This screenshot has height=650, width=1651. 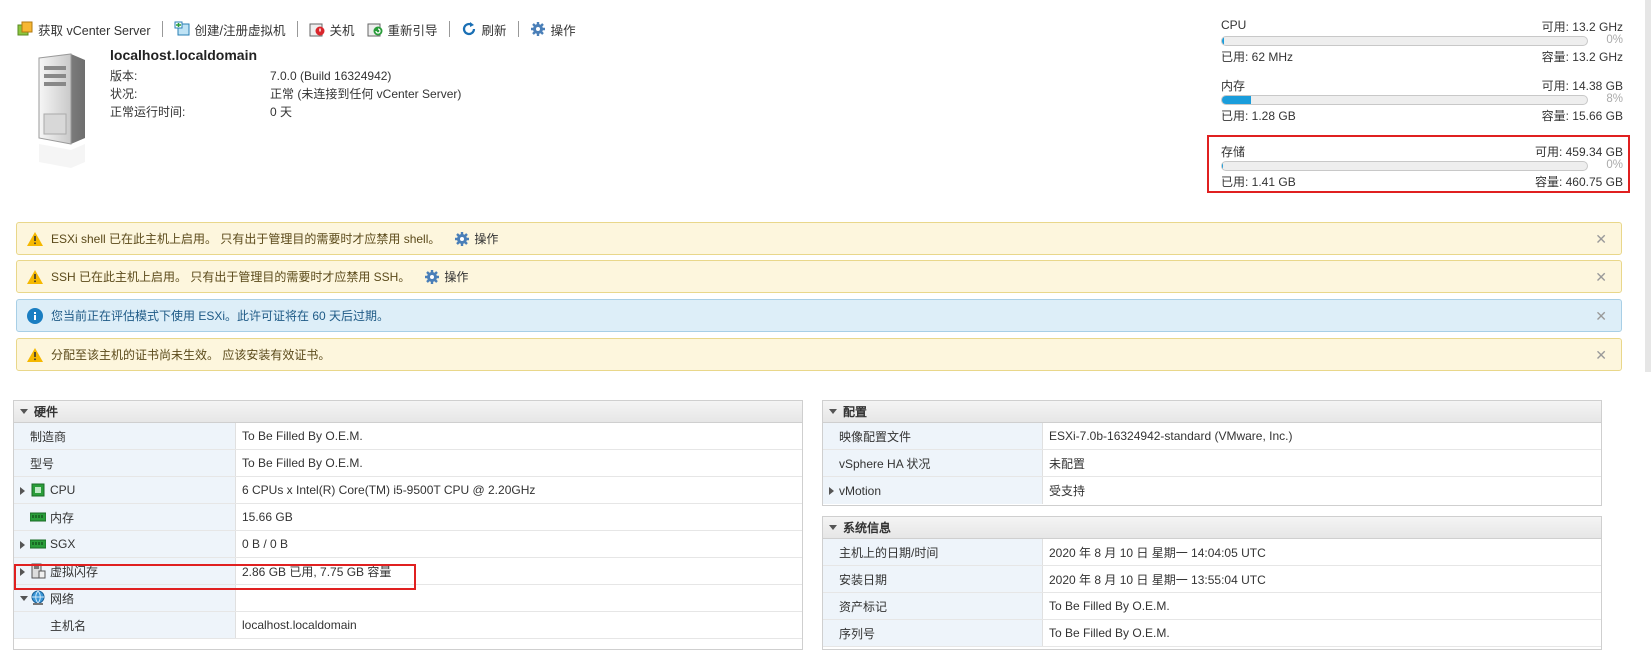 What do you see at coordinates (408, 436) in the screenshot?
I see `hardware-row-manufacturer: 制造商 To Be Filled By O.E.M.` at bounding box center [408, 436].